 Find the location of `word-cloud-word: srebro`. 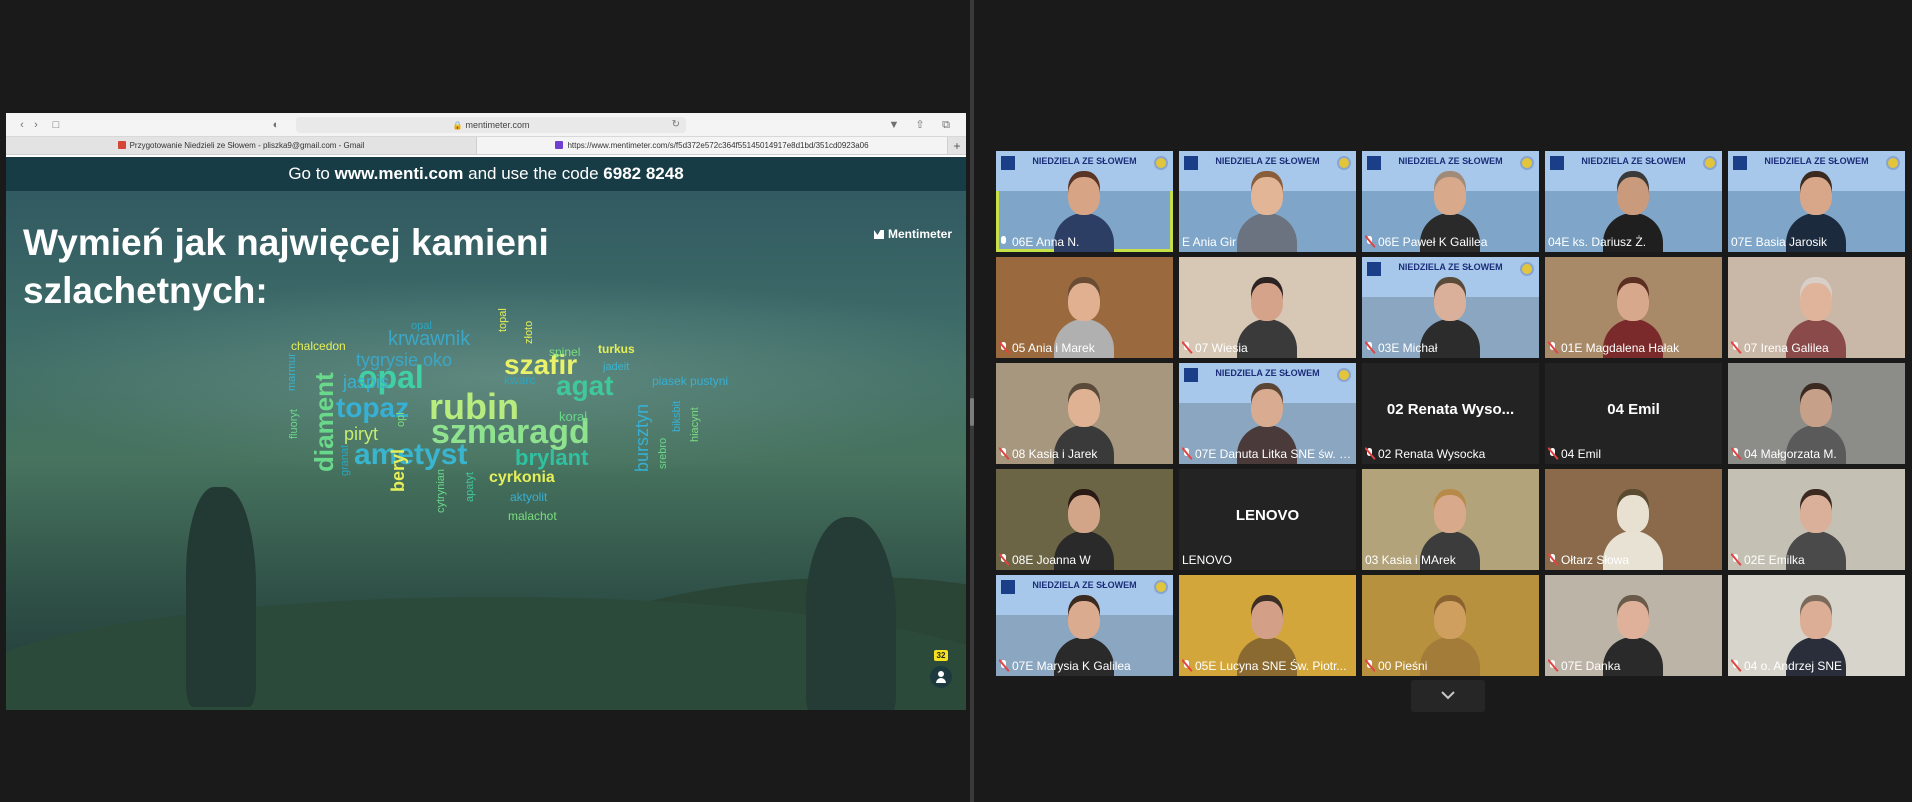

word-cloud-word: srebro is located at coordinates (663, 453).